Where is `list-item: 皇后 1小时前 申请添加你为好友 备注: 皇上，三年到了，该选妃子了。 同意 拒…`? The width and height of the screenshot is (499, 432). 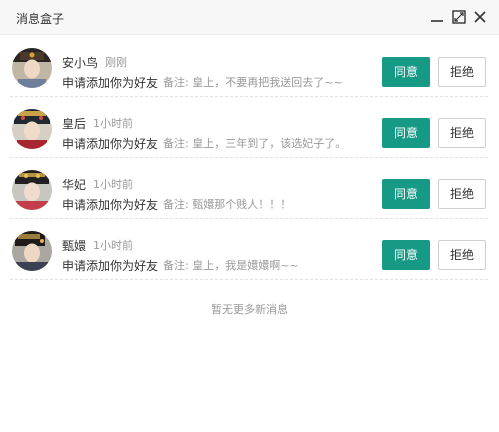 list-item: 皇后 1小时前 申请添加你为好友 备注: 皇上，三年到了，该选妃子了。 同意 拒… is located at coordinates (249, 127).